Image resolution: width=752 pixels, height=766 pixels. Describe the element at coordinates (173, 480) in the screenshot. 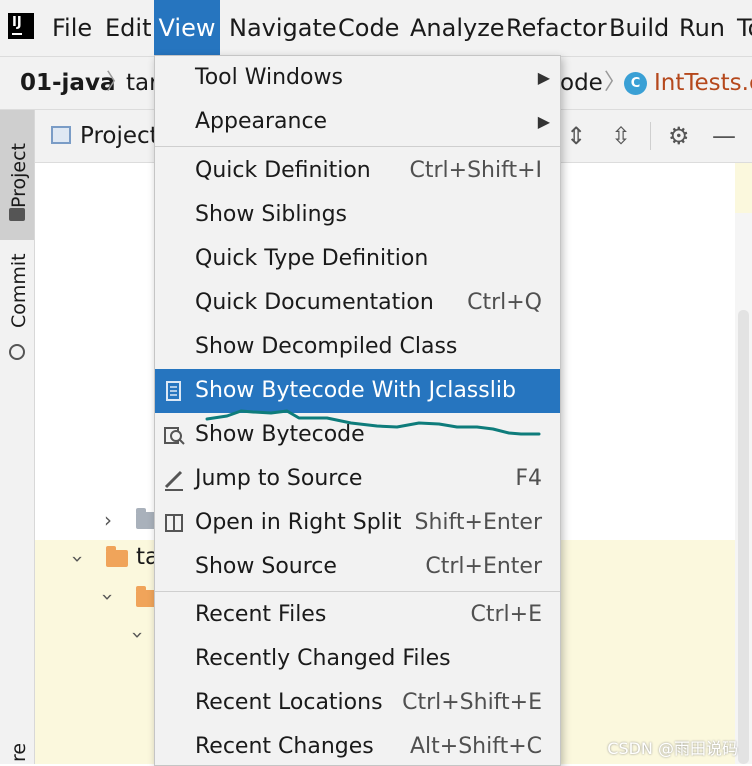

I see `pencil-icon` at that location.